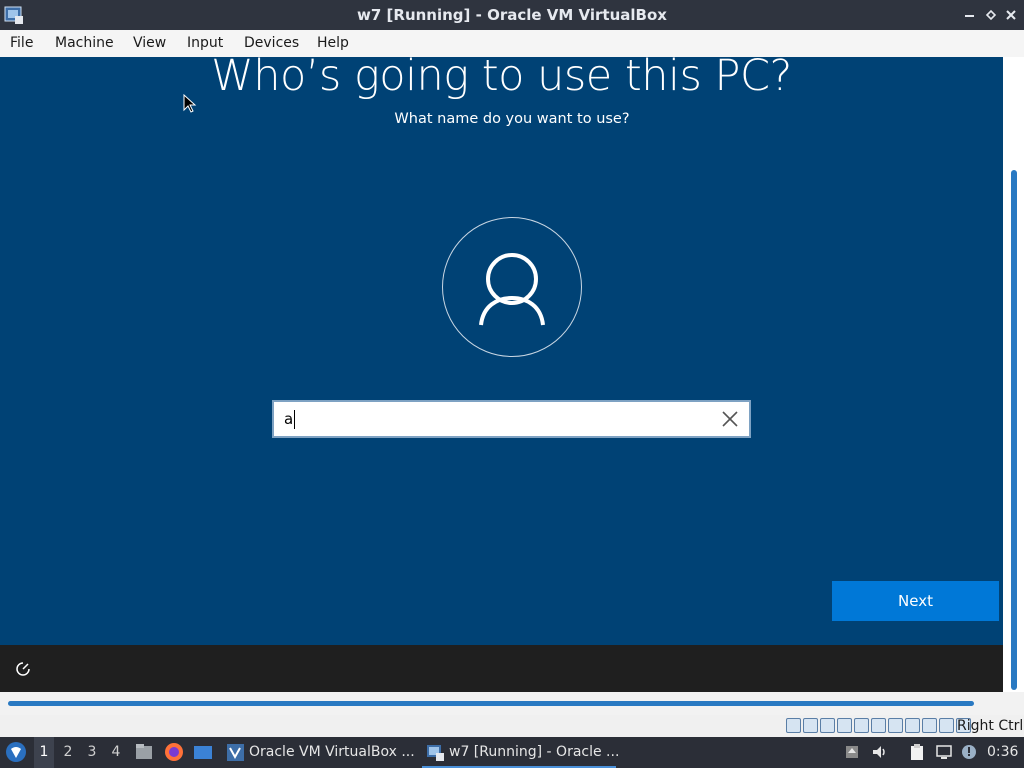 The height and width of the screenshot is (768, 1024). What do you see at coordinates (944, 752) in the screenshot?
I see `network-wired-icon` at bounding box center [944, 752].